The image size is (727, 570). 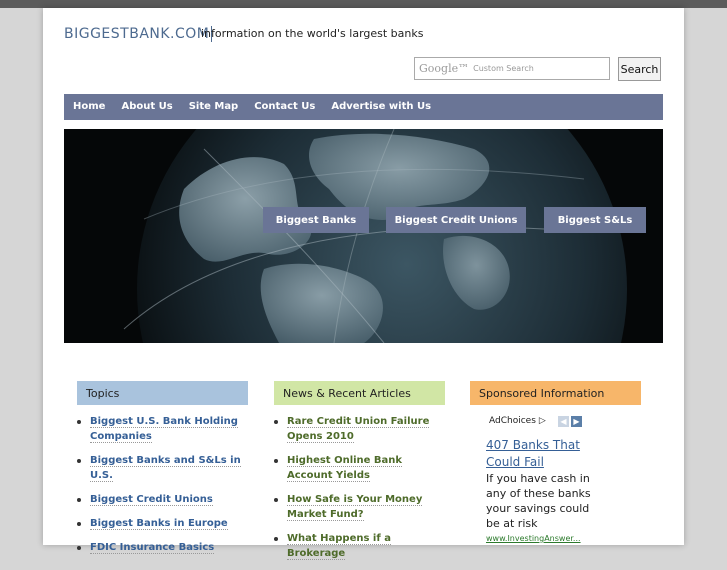 I want to click on list-item: How Safe is Your Money Market Fund?, so click(x=361, y=507).